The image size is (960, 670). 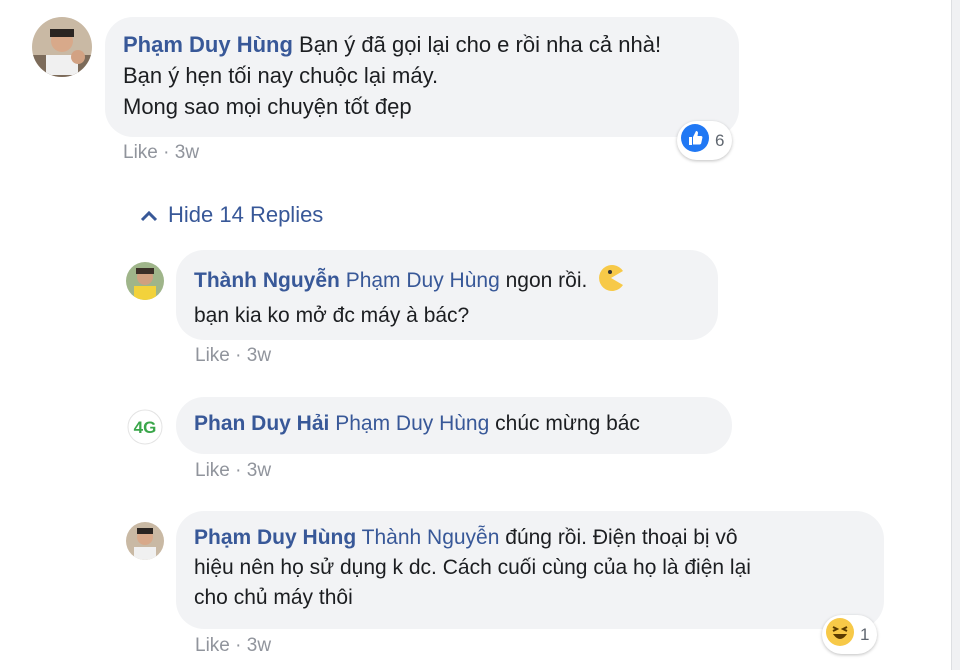 What do you see at coordinates (480, 44) in the screenshot?
I see `comment-text-line1: Bạn ý đã gọi lại cho e rồi nha cả nhà!` at bounding box center [480, 44].